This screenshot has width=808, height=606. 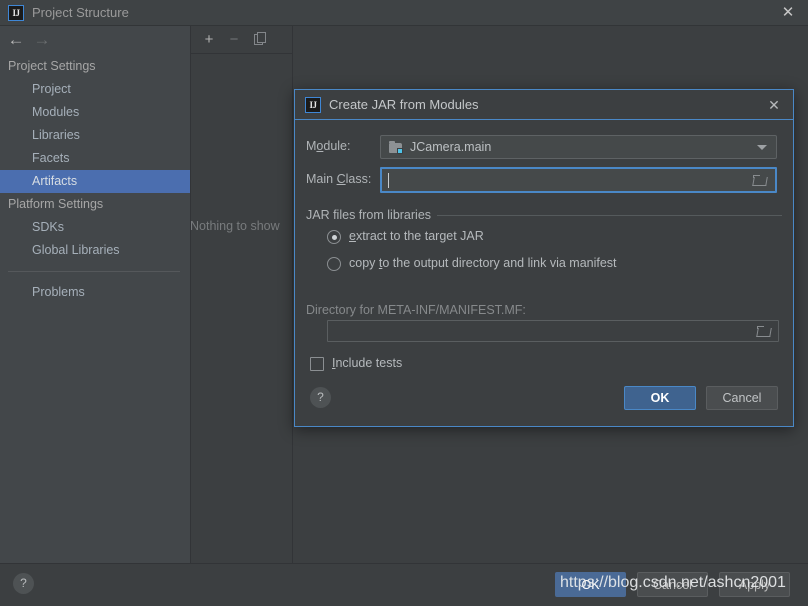 I want to click on chevron-down-icon, so click(x=762, y=147).